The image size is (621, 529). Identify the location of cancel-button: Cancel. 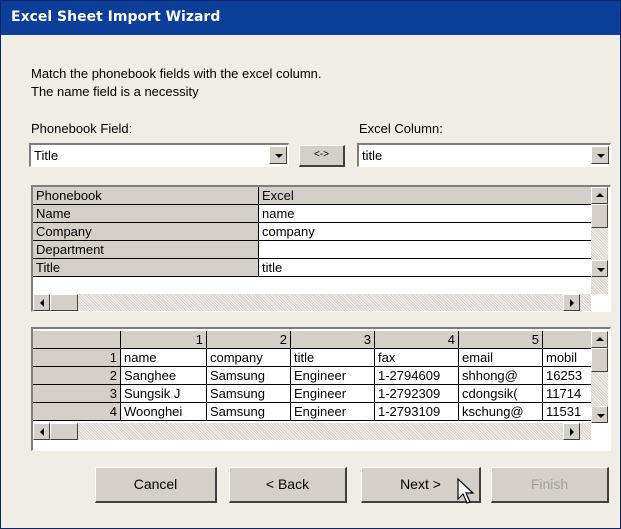
(156, 485).